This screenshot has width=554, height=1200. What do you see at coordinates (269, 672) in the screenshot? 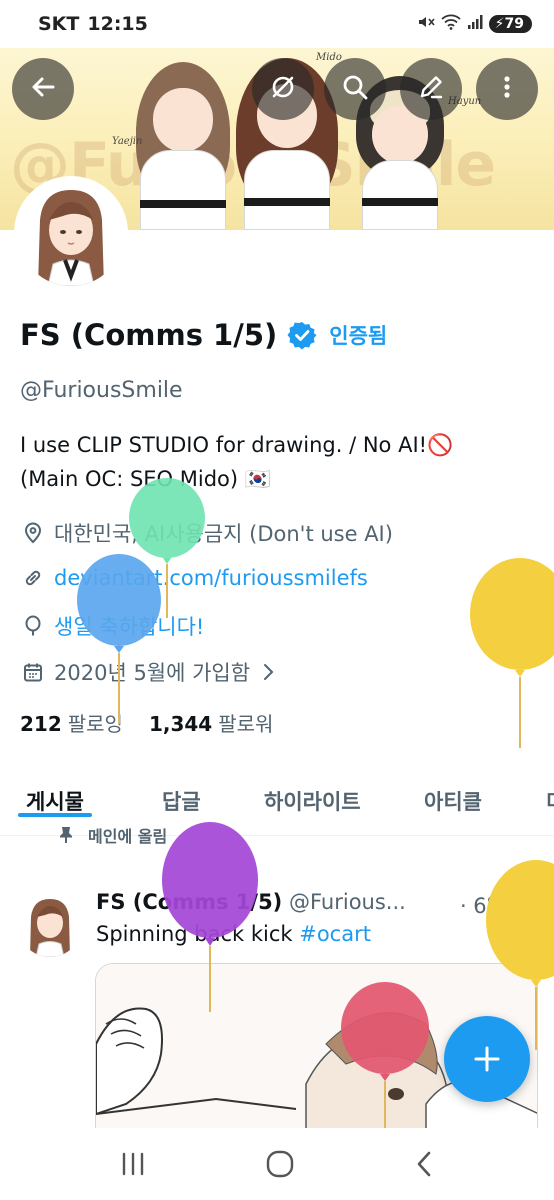
I see `chevron-right-icon` at bounding box center [269, 672].